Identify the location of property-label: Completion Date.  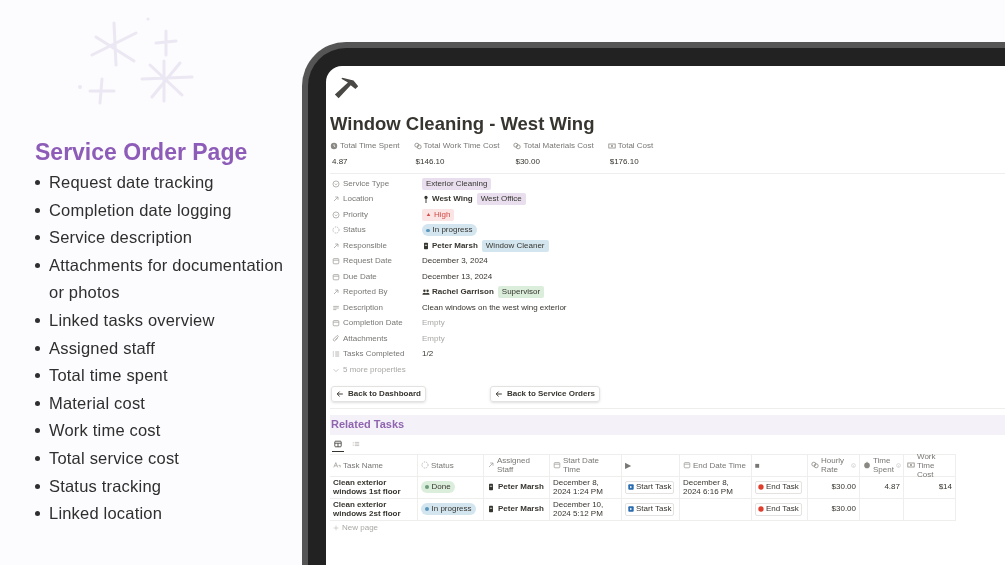
(373, 323).